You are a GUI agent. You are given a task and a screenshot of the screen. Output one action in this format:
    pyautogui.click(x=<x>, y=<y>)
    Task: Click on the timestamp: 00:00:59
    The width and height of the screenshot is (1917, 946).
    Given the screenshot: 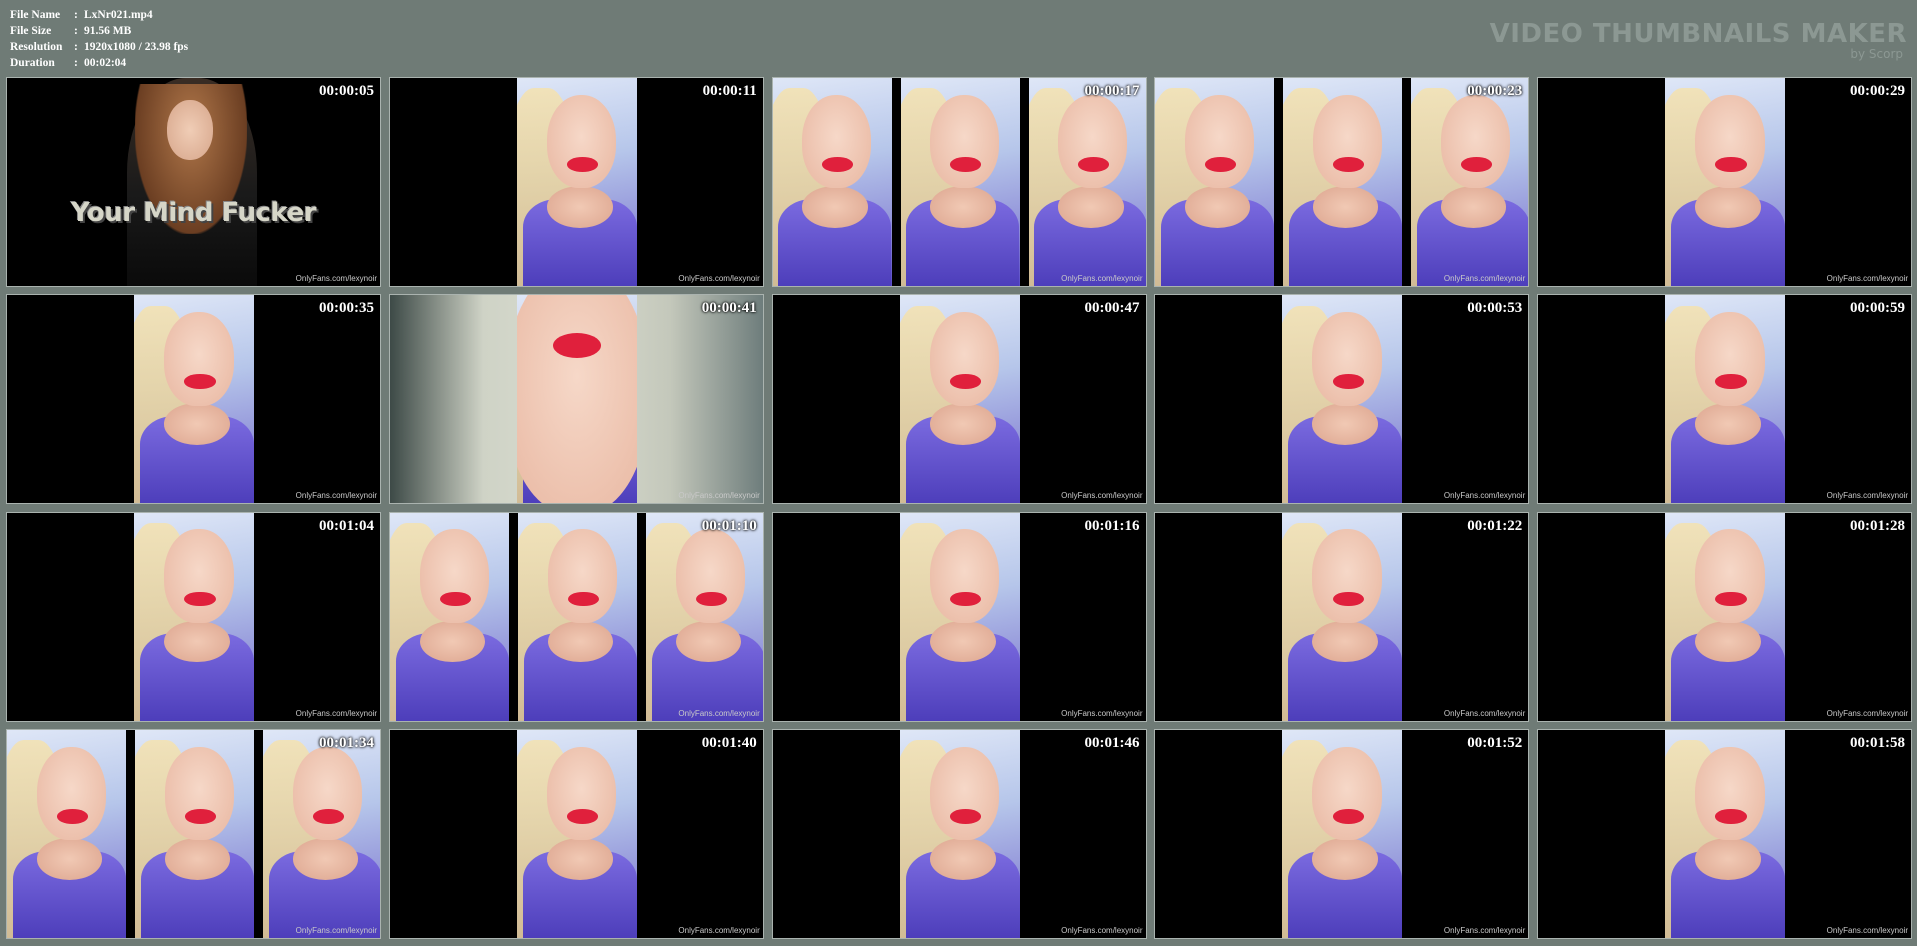 What is the action you would take?
    pyautogui.click(x=1877, y=308)
    